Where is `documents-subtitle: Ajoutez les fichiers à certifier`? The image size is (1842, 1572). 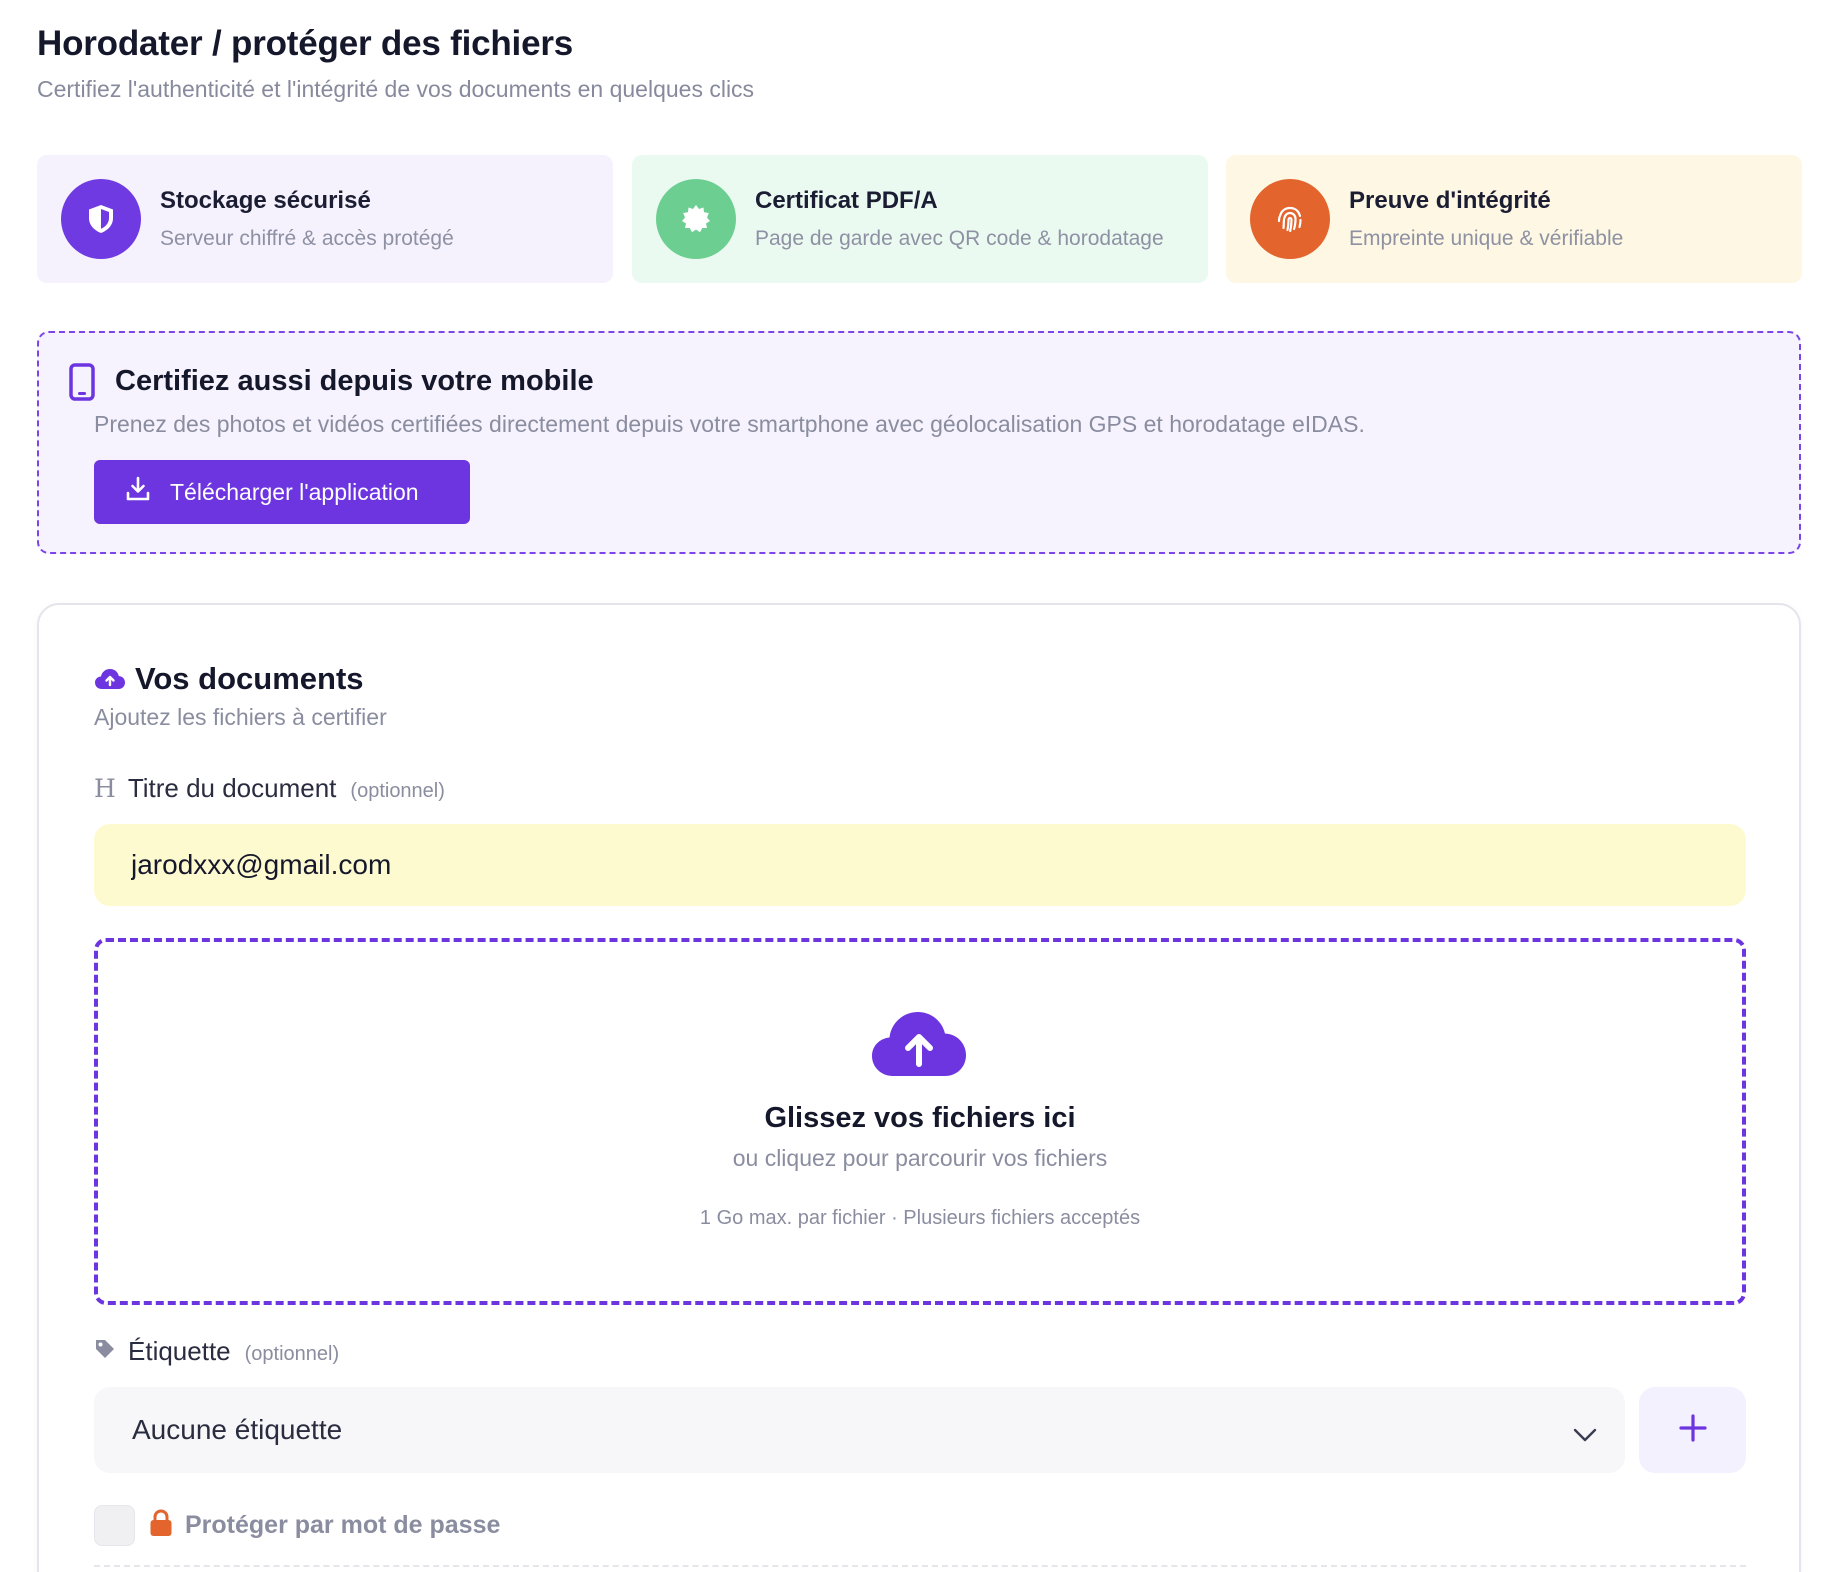 documents-subtitle: Ajoutez les fichiers à certifier is located at coordinates (240, 717).